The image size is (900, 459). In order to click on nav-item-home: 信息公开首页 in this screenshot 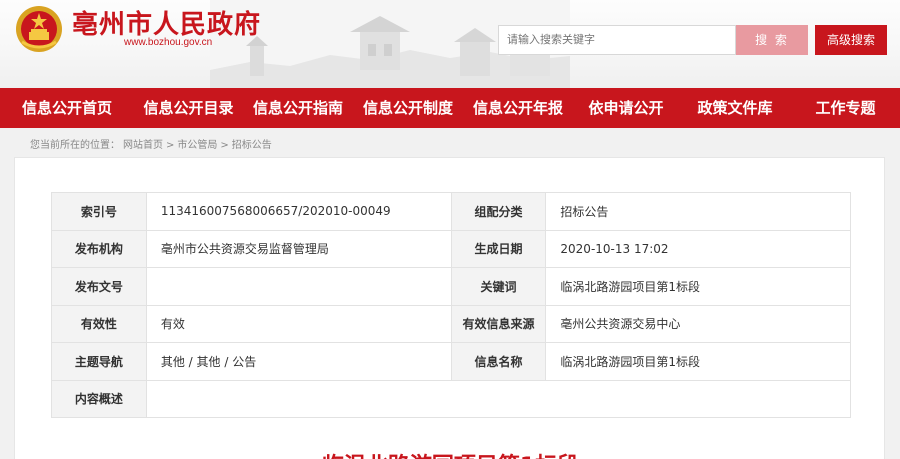, I will do `click(67, 108)`.